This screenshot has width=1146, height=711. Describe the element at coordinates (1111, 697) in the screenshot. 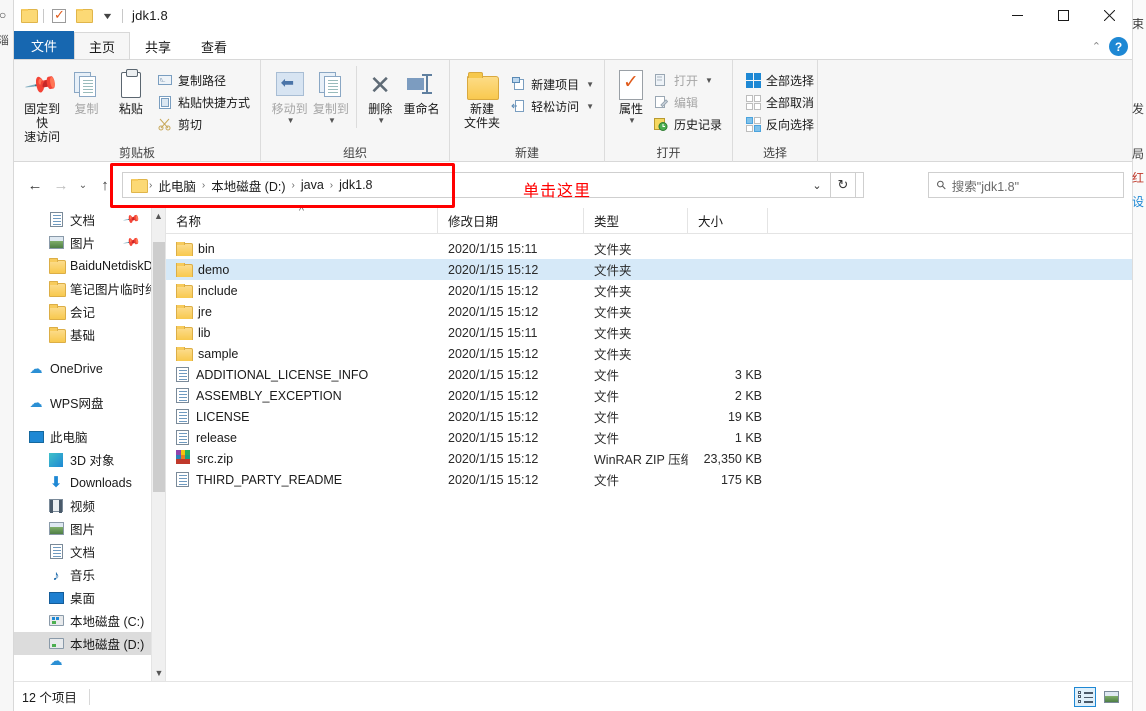

I see `thumbnails-view-button` at that location.